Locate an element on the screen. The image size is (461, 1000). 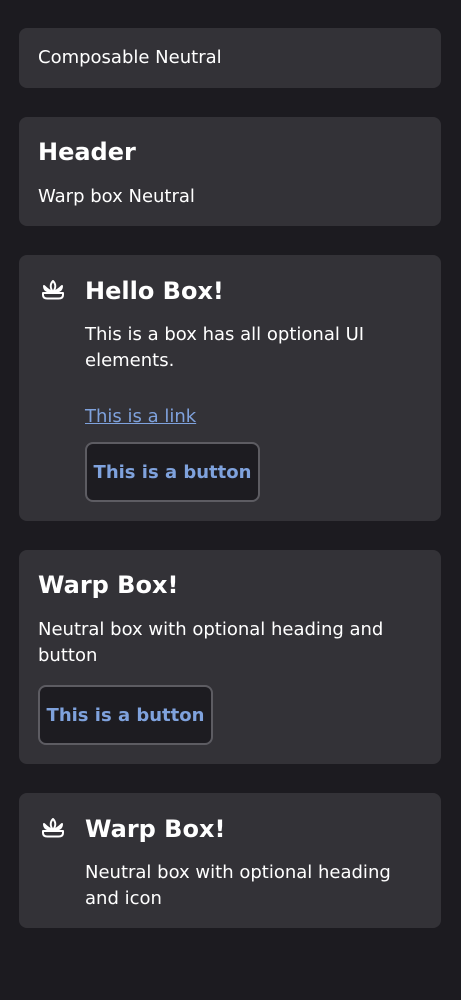
box-heading: Header is located at coordinates (87, 152).